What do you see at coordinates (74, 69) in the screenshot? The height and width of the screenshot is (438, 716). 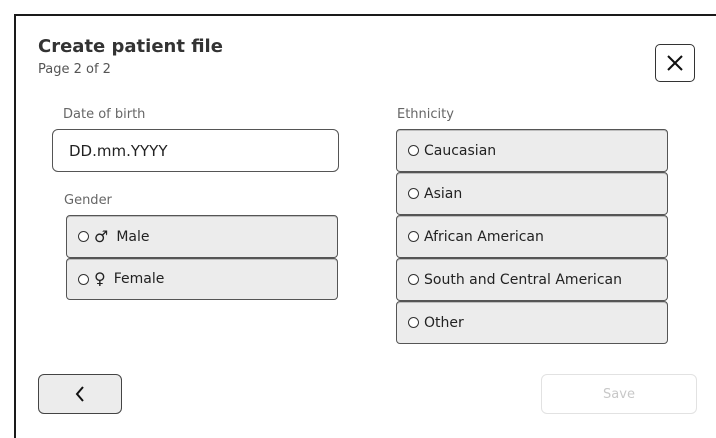 I see `page-subtitle: Page 2 of 2` at bounding box center [74, 69].